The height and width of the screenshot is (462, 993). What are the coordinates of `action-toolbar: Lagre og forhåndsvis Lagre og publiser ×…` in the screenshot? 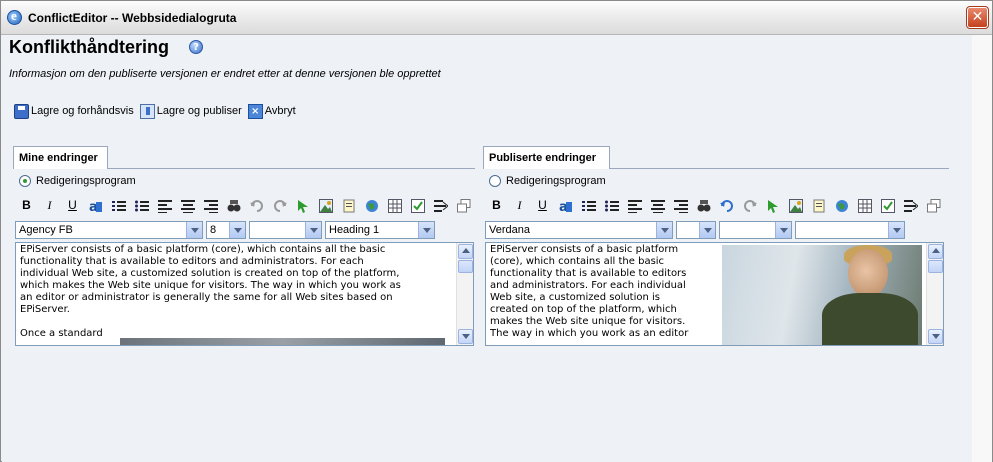 It's located at (155, 111).